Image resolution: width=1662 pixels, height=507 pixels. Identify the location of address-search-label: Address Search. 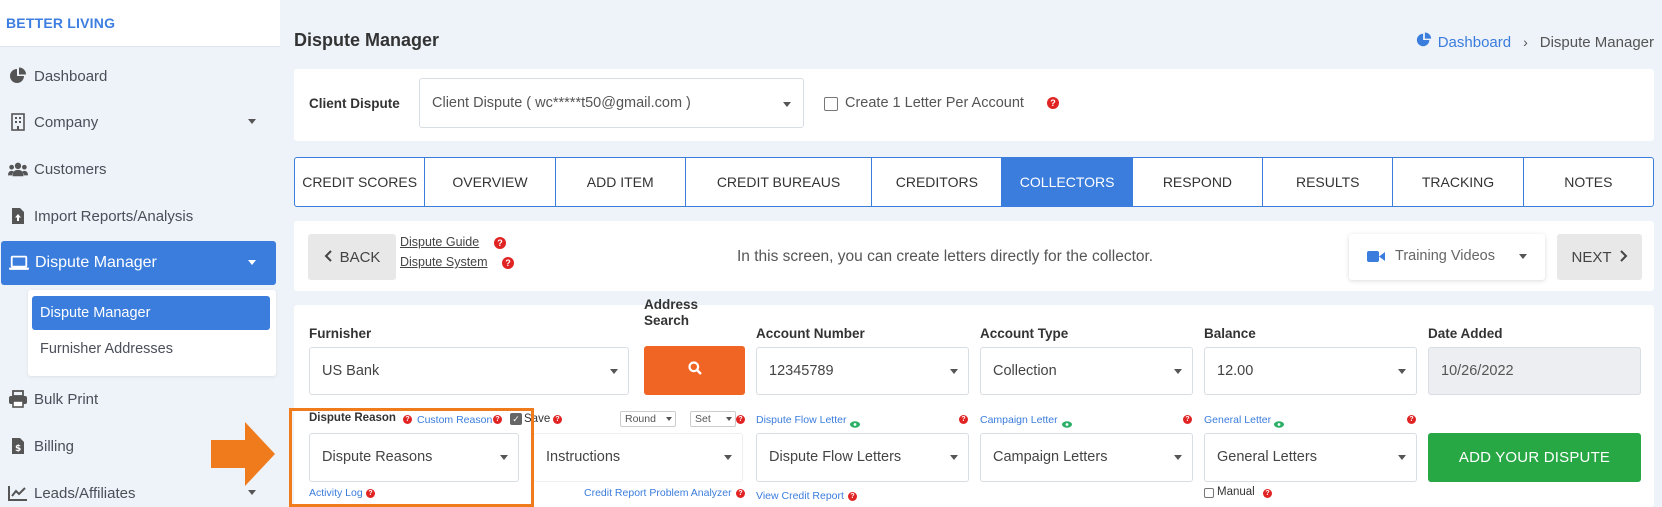
(671, 313).